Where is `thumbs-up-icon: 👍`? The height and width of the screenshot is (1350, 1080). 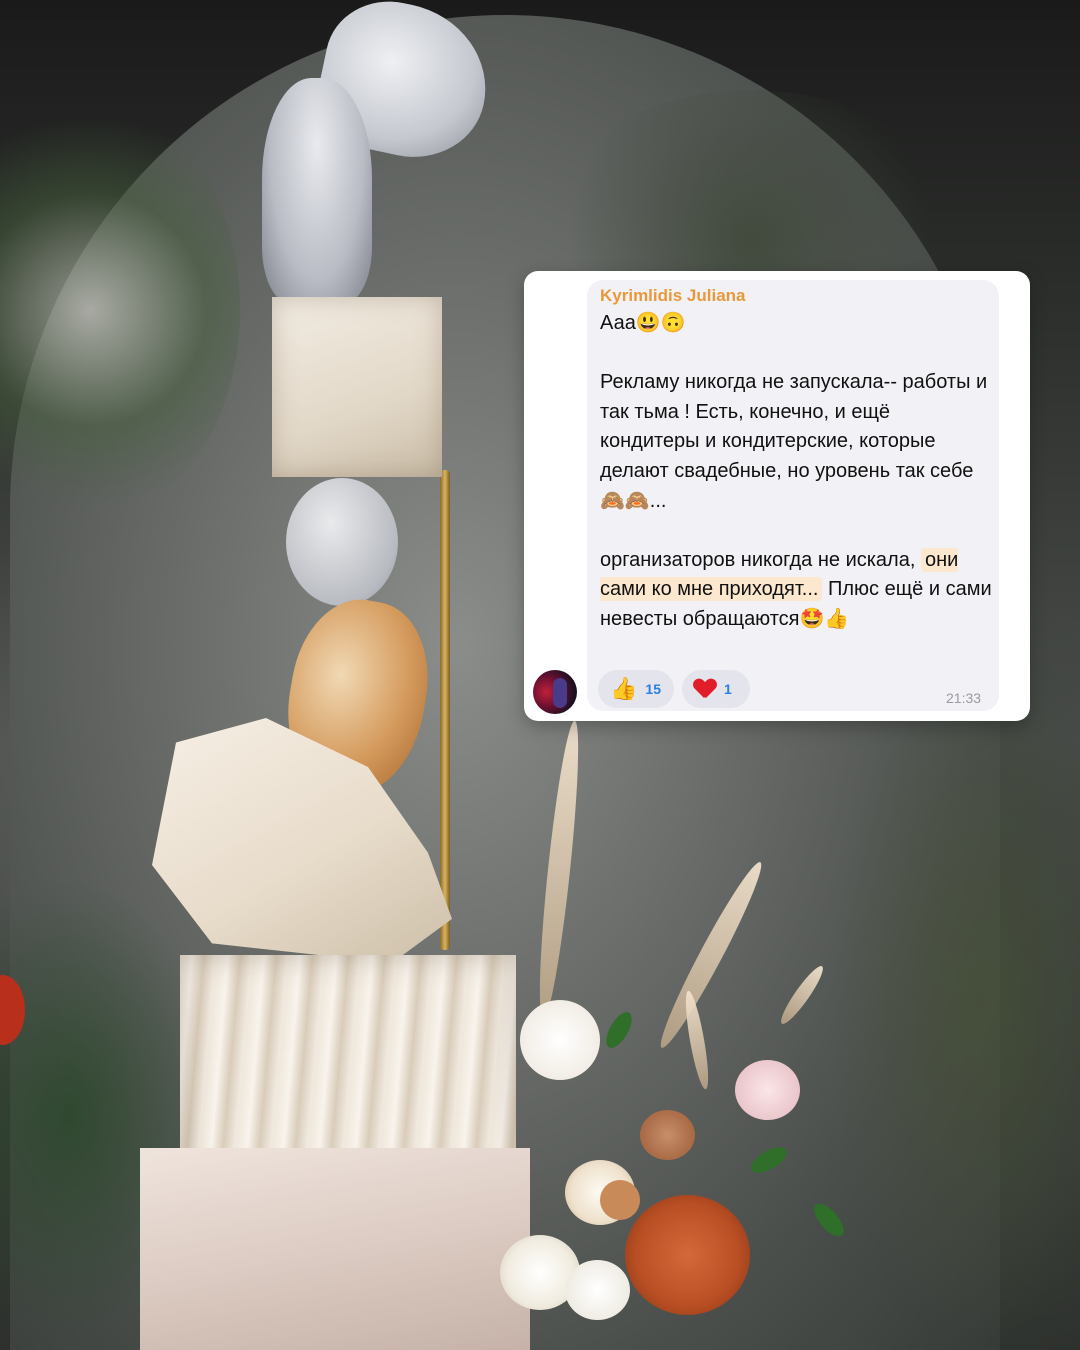
thumbs-up-icon: 👍 is located at coordinates (624, 688).